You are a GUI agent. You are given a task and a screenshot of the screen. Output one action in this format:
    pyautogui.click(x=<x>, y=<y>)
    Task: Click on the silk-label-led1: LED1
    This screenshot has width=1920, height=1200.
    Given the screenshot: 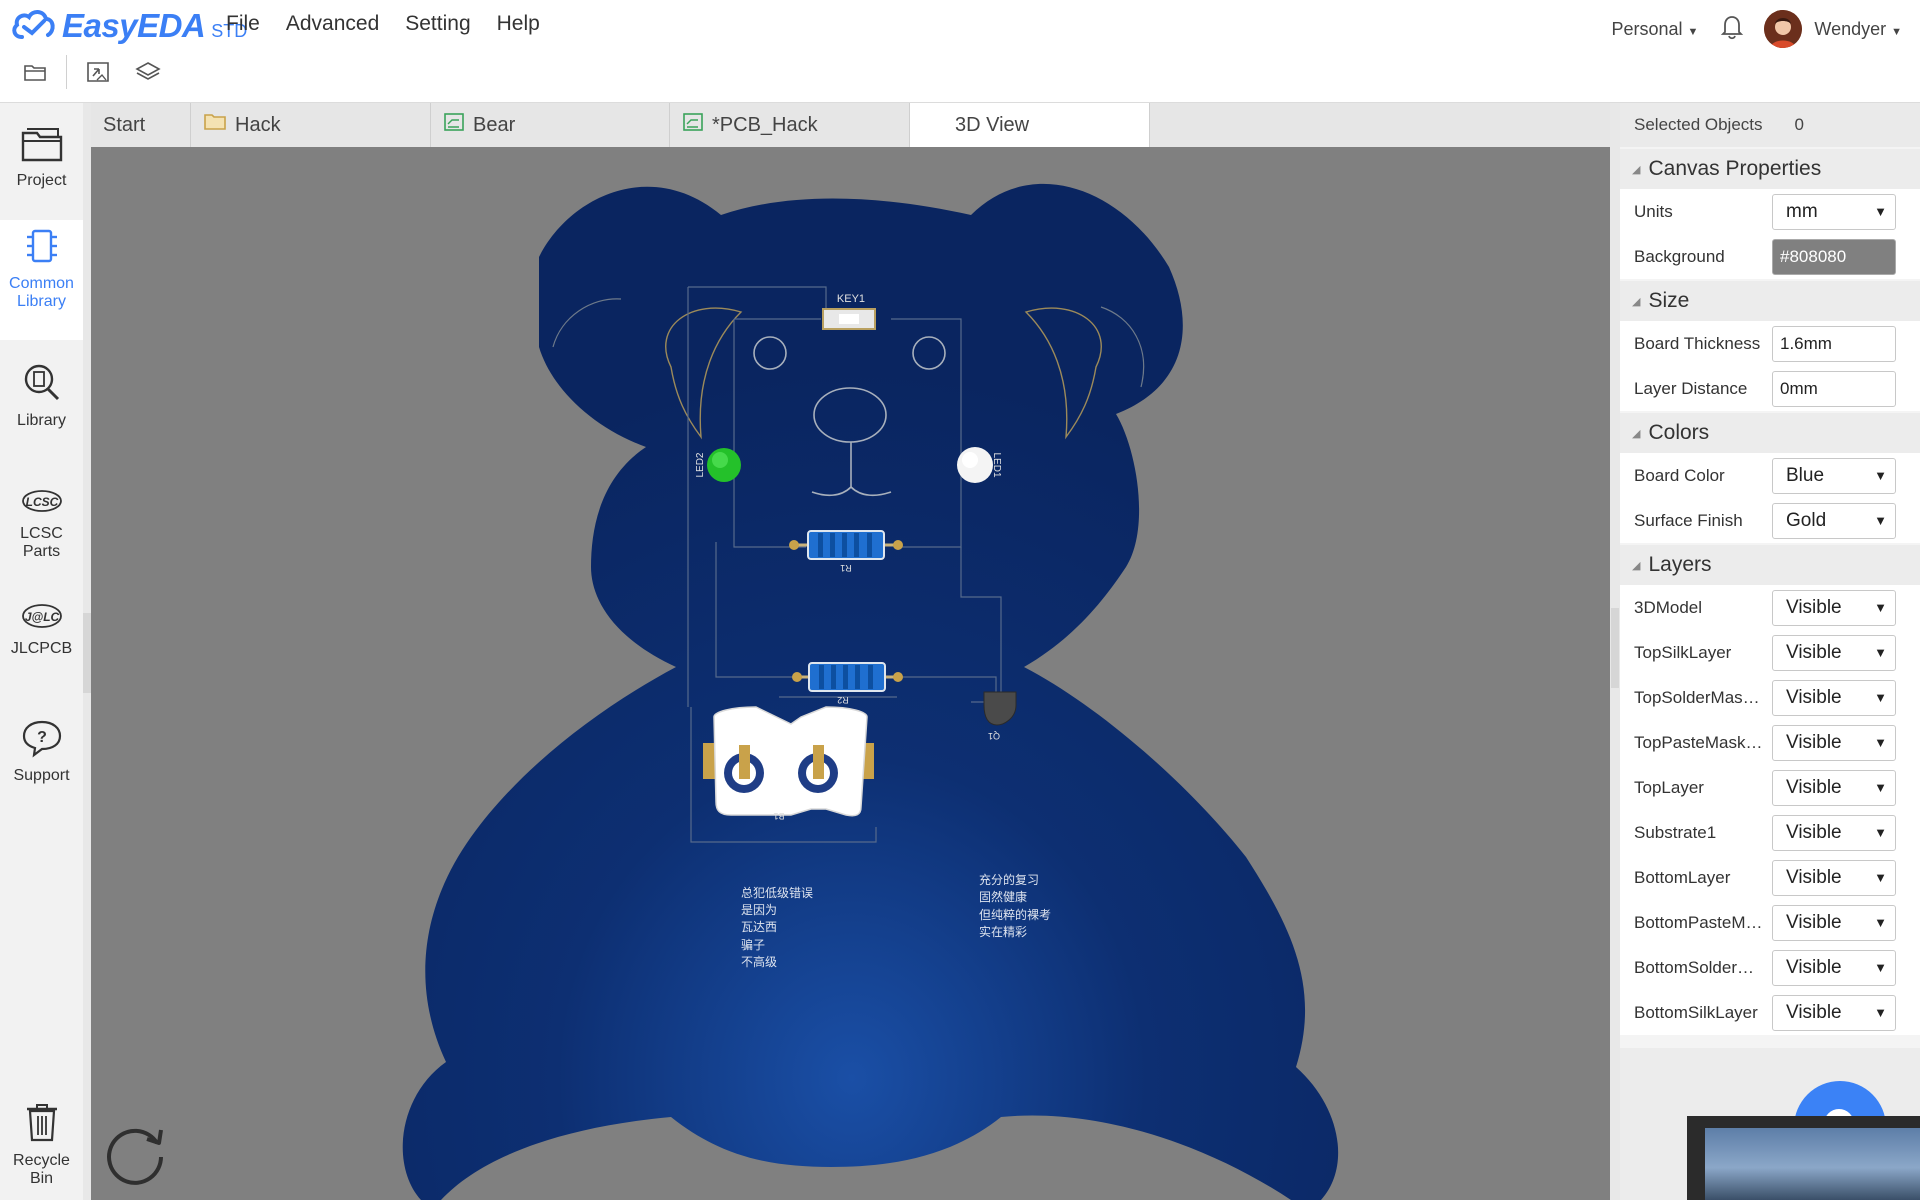 What is the action you would take?
    pyautogui.click(x=996, y=464)
    